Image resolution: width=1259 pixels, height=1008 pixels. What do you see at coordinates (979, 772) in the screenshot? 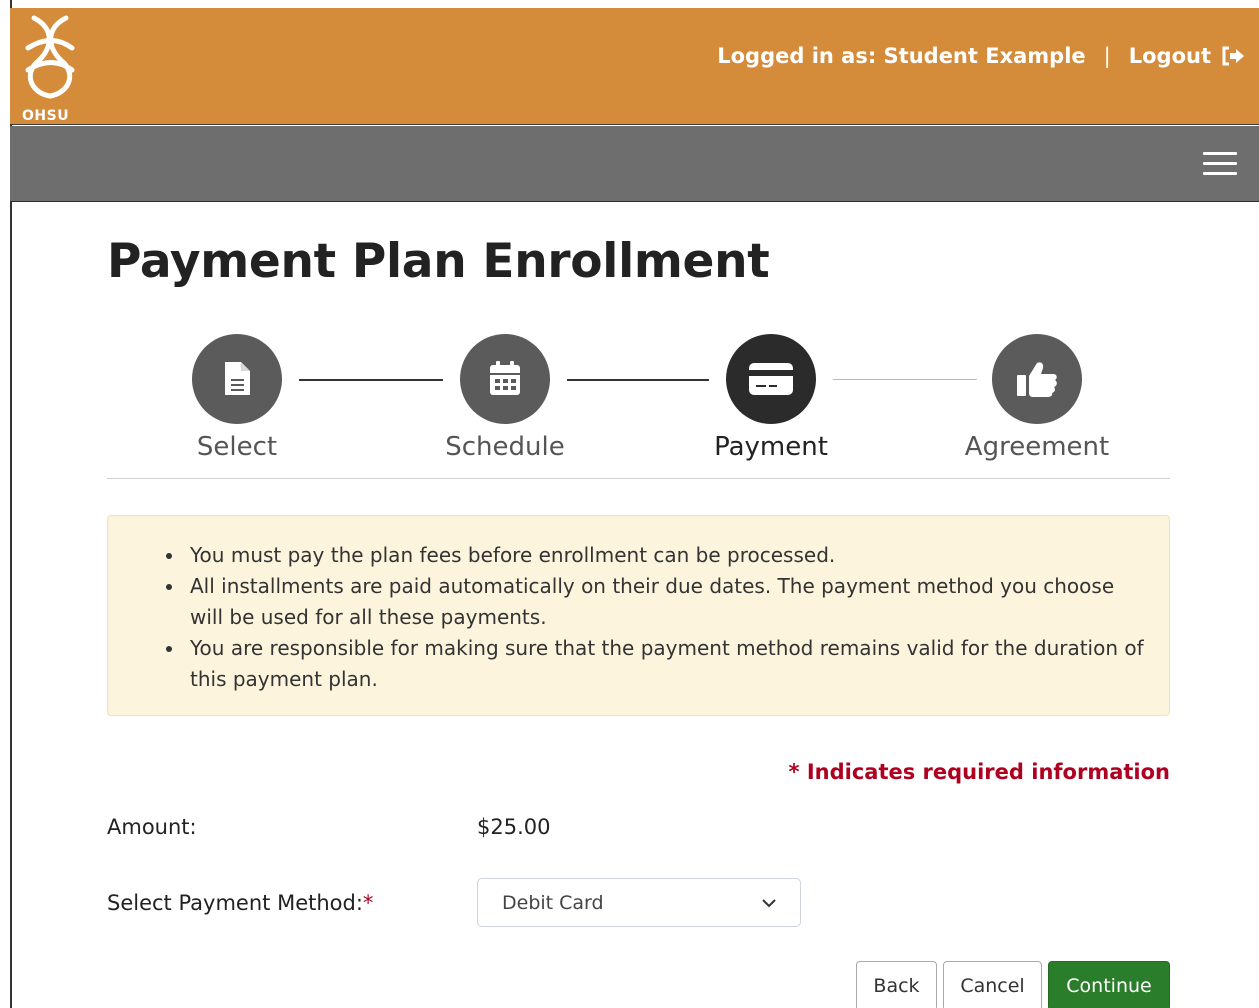
I see `required-note: * Indicates required information` at bounding box center [979, 772].